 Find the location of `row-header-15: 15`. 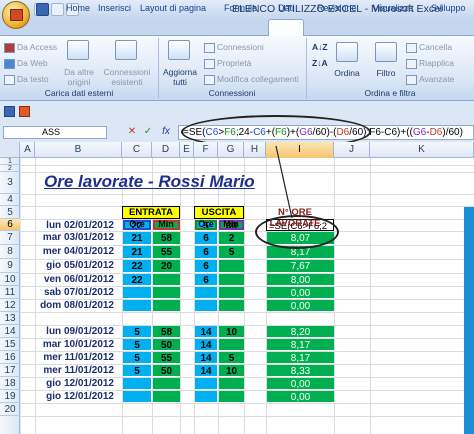

row-header-15: 15 is located at coordinates (10, 344).